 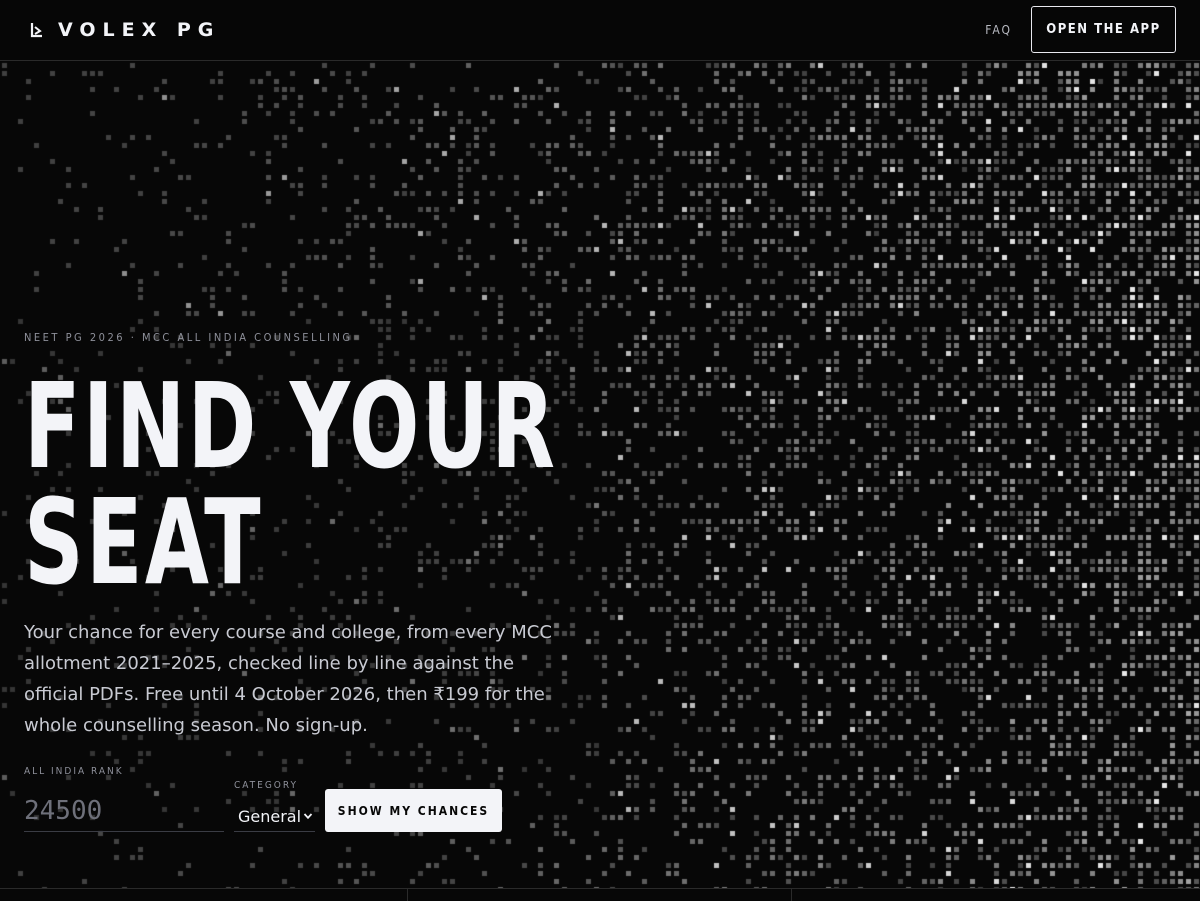 What do you see at coordinates (144, 542) in the screenshot?
I see `headline-line-2: SEAT` at bounding box center [144, 542].